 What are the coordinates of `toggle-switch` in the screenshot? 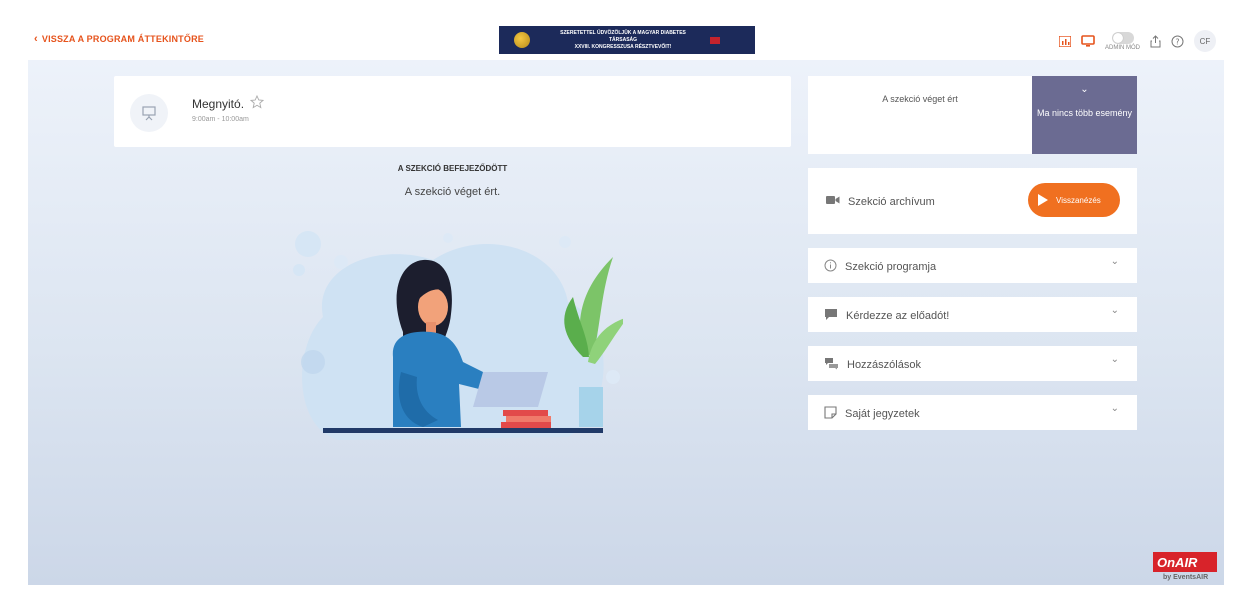 It's located at (1122, 37).